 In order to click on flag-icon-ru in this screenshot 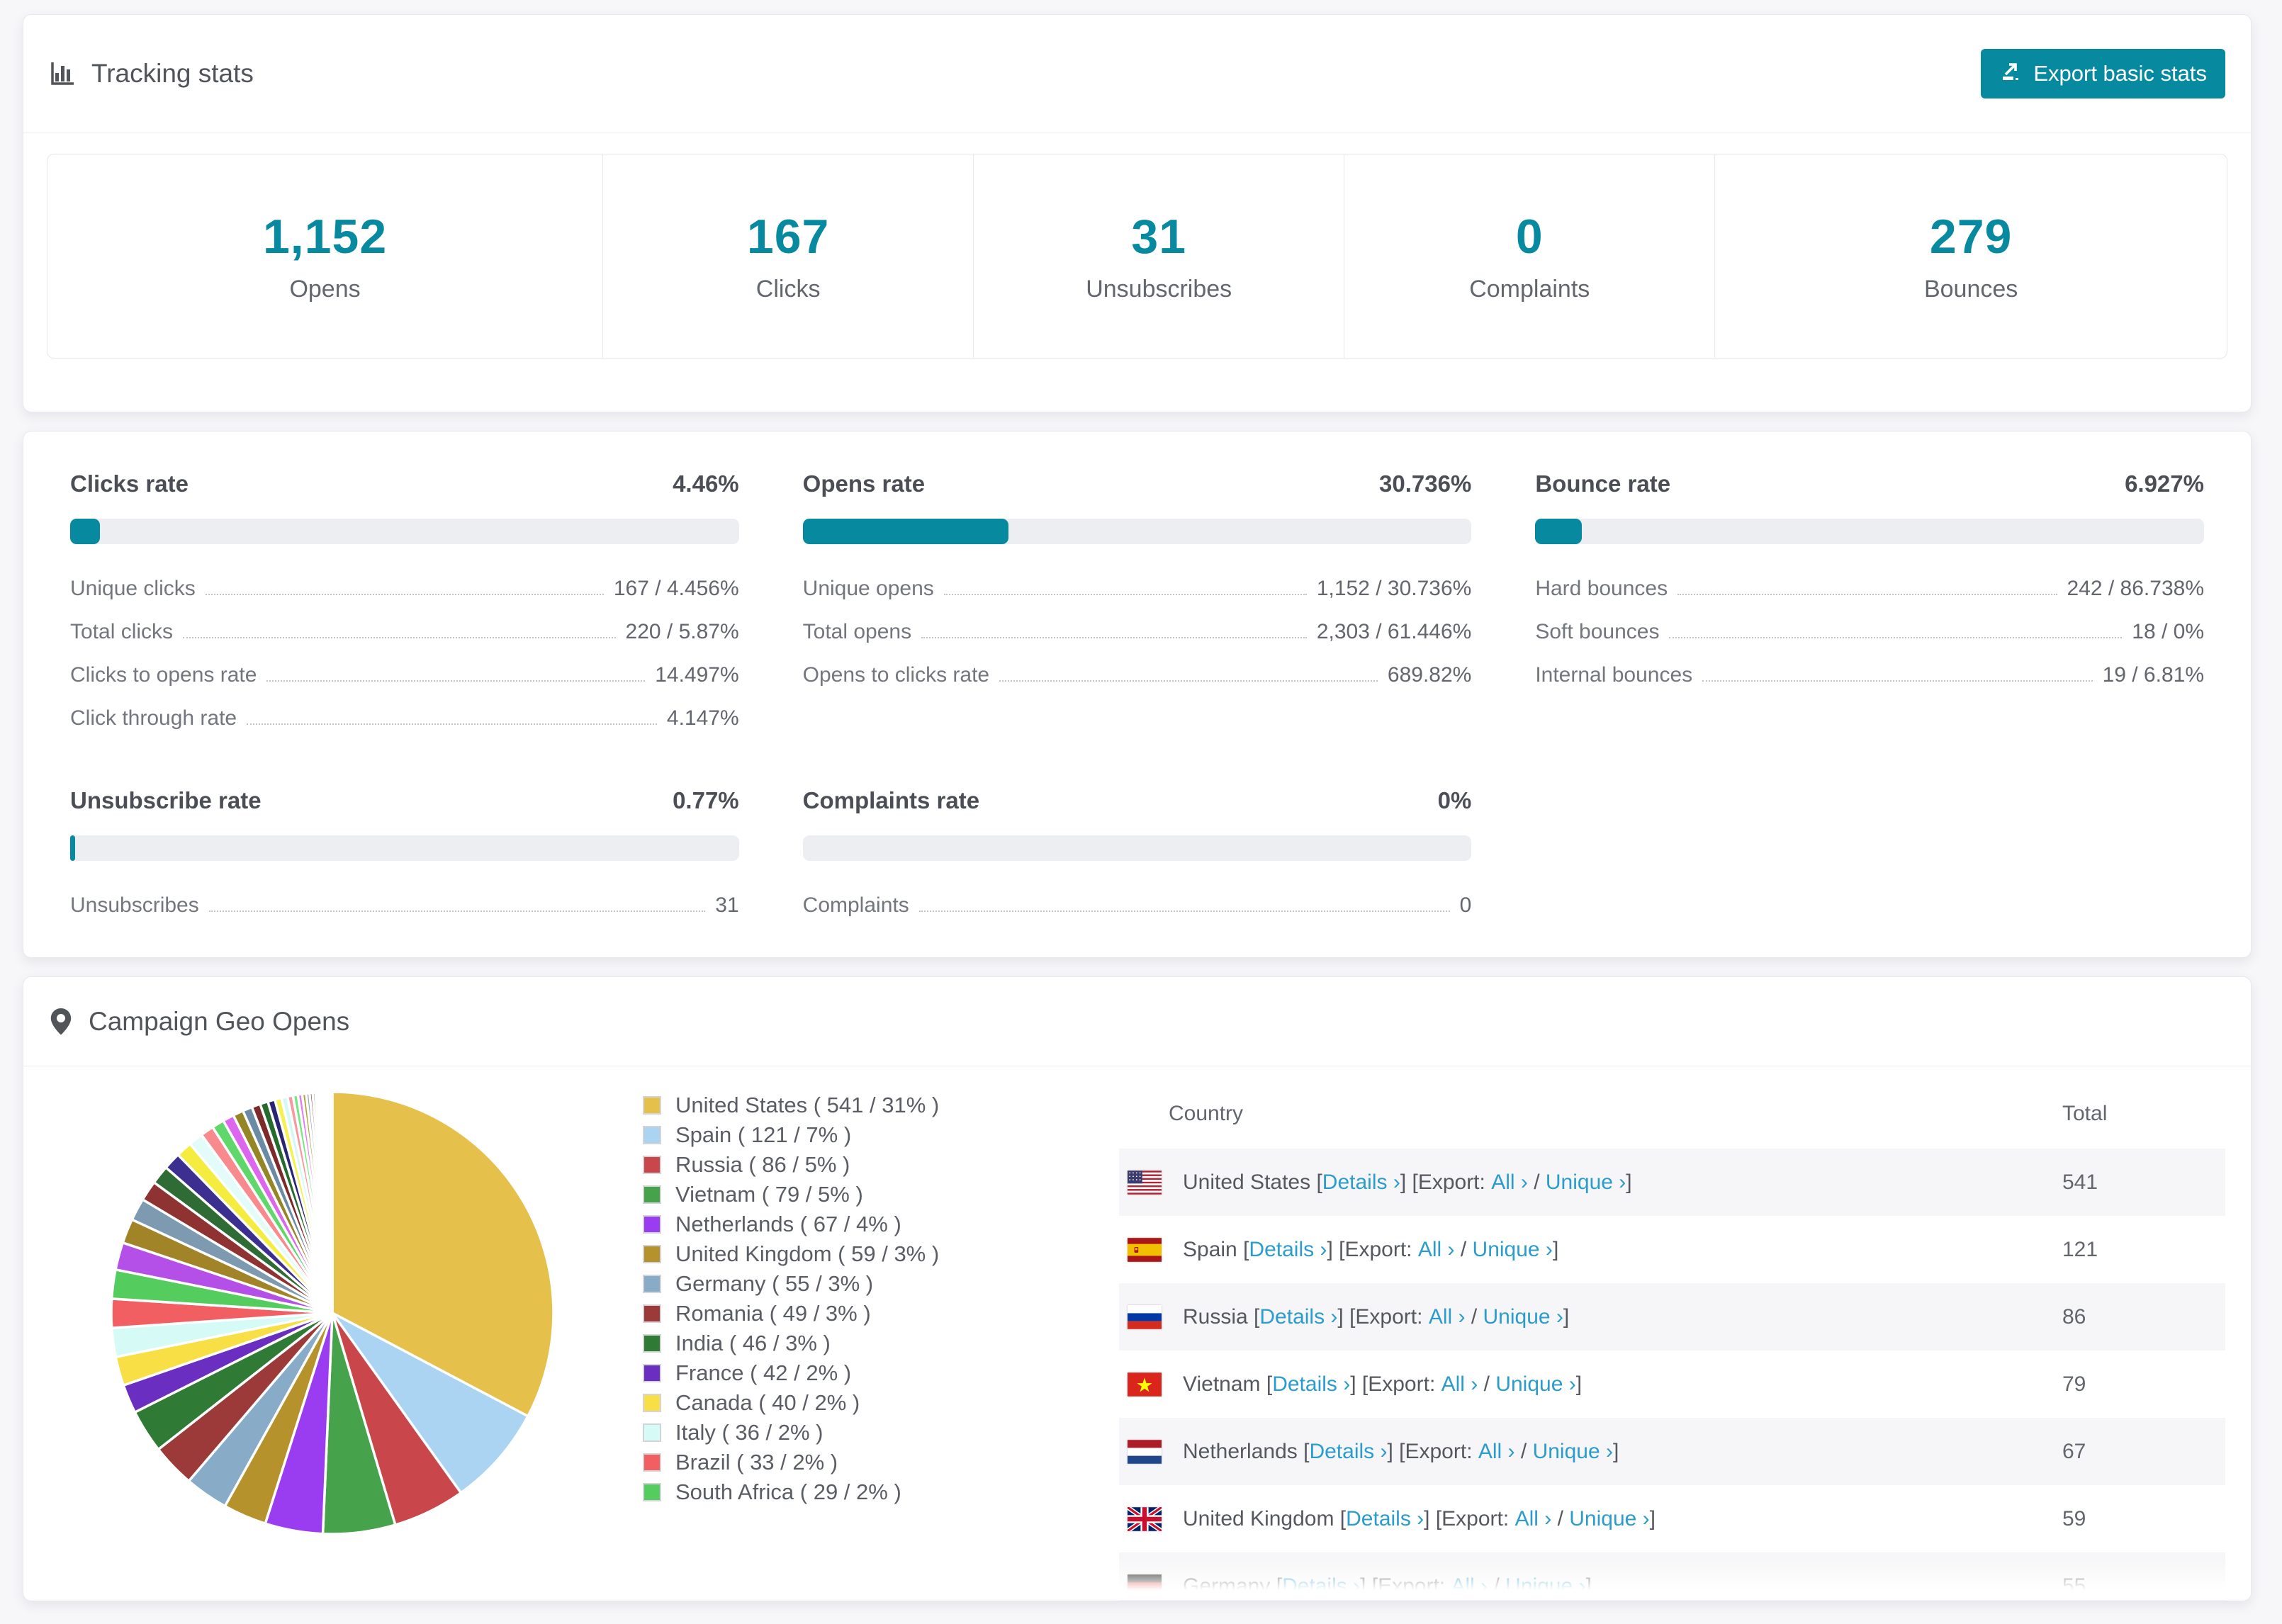, I will do `click(1145, 1317)`.